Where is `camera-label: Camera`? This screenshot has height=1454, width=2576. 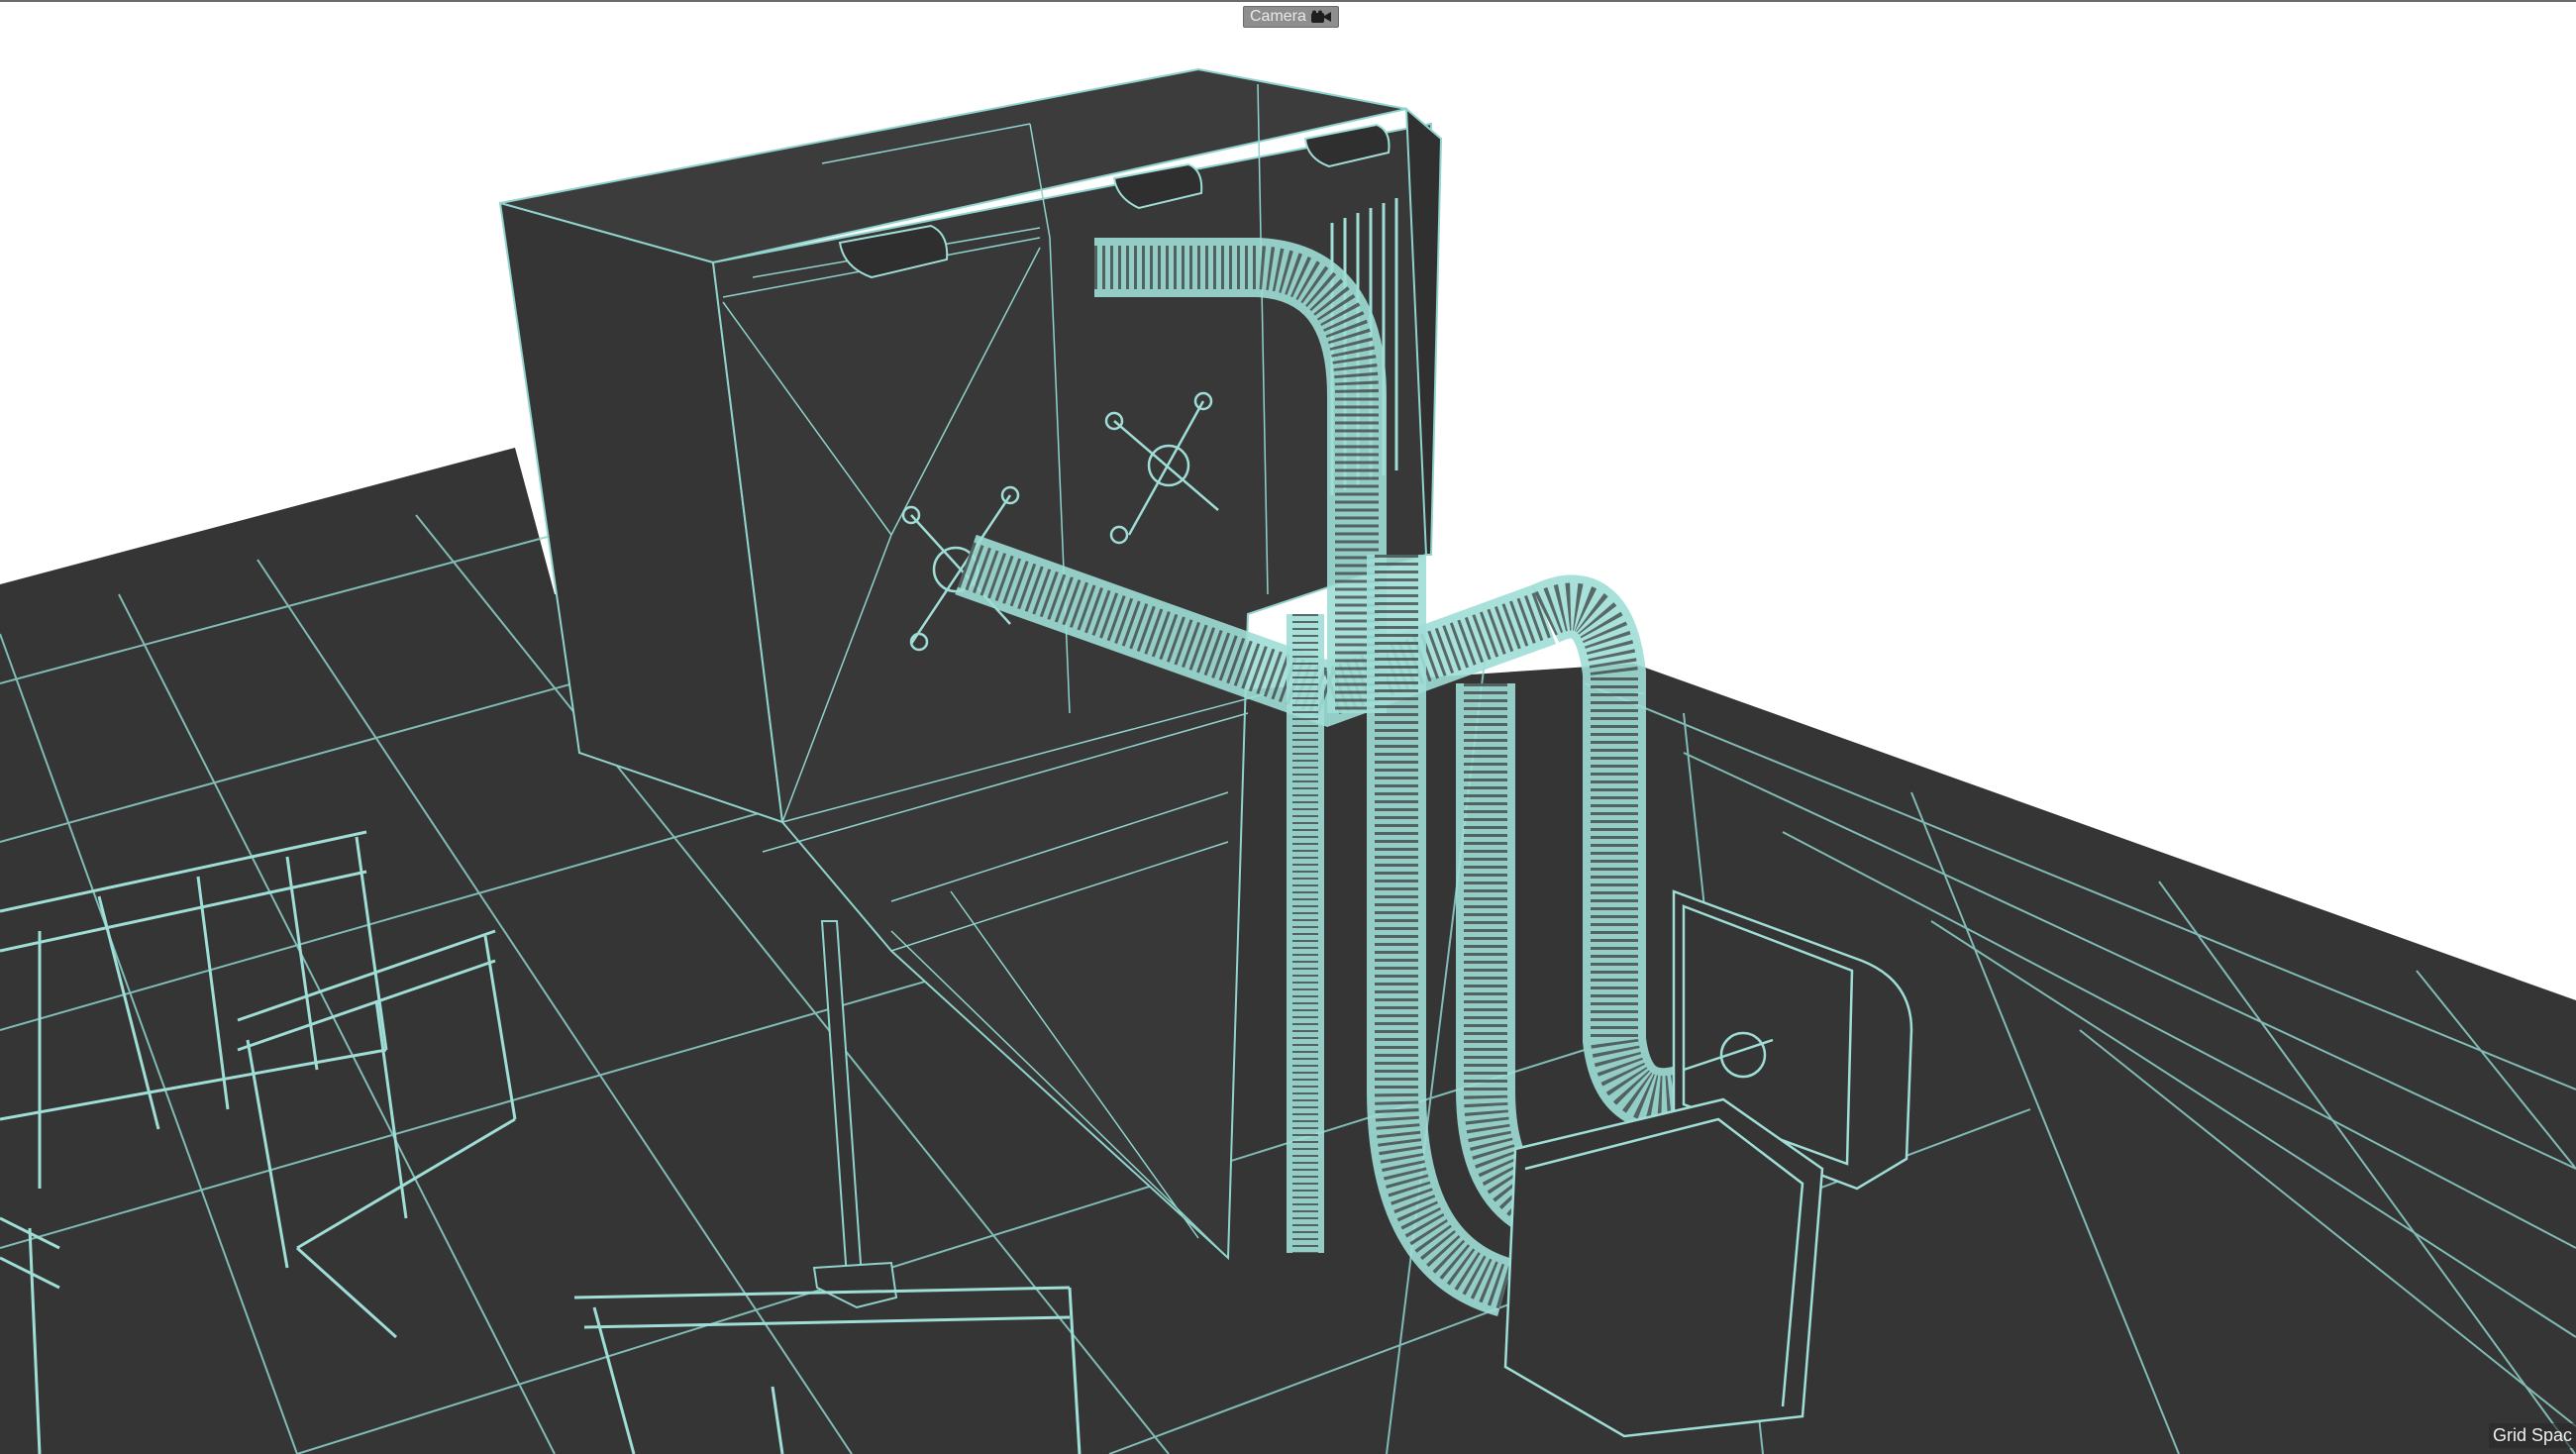 camera-label: Camera is located at coordinates (1278, 16).